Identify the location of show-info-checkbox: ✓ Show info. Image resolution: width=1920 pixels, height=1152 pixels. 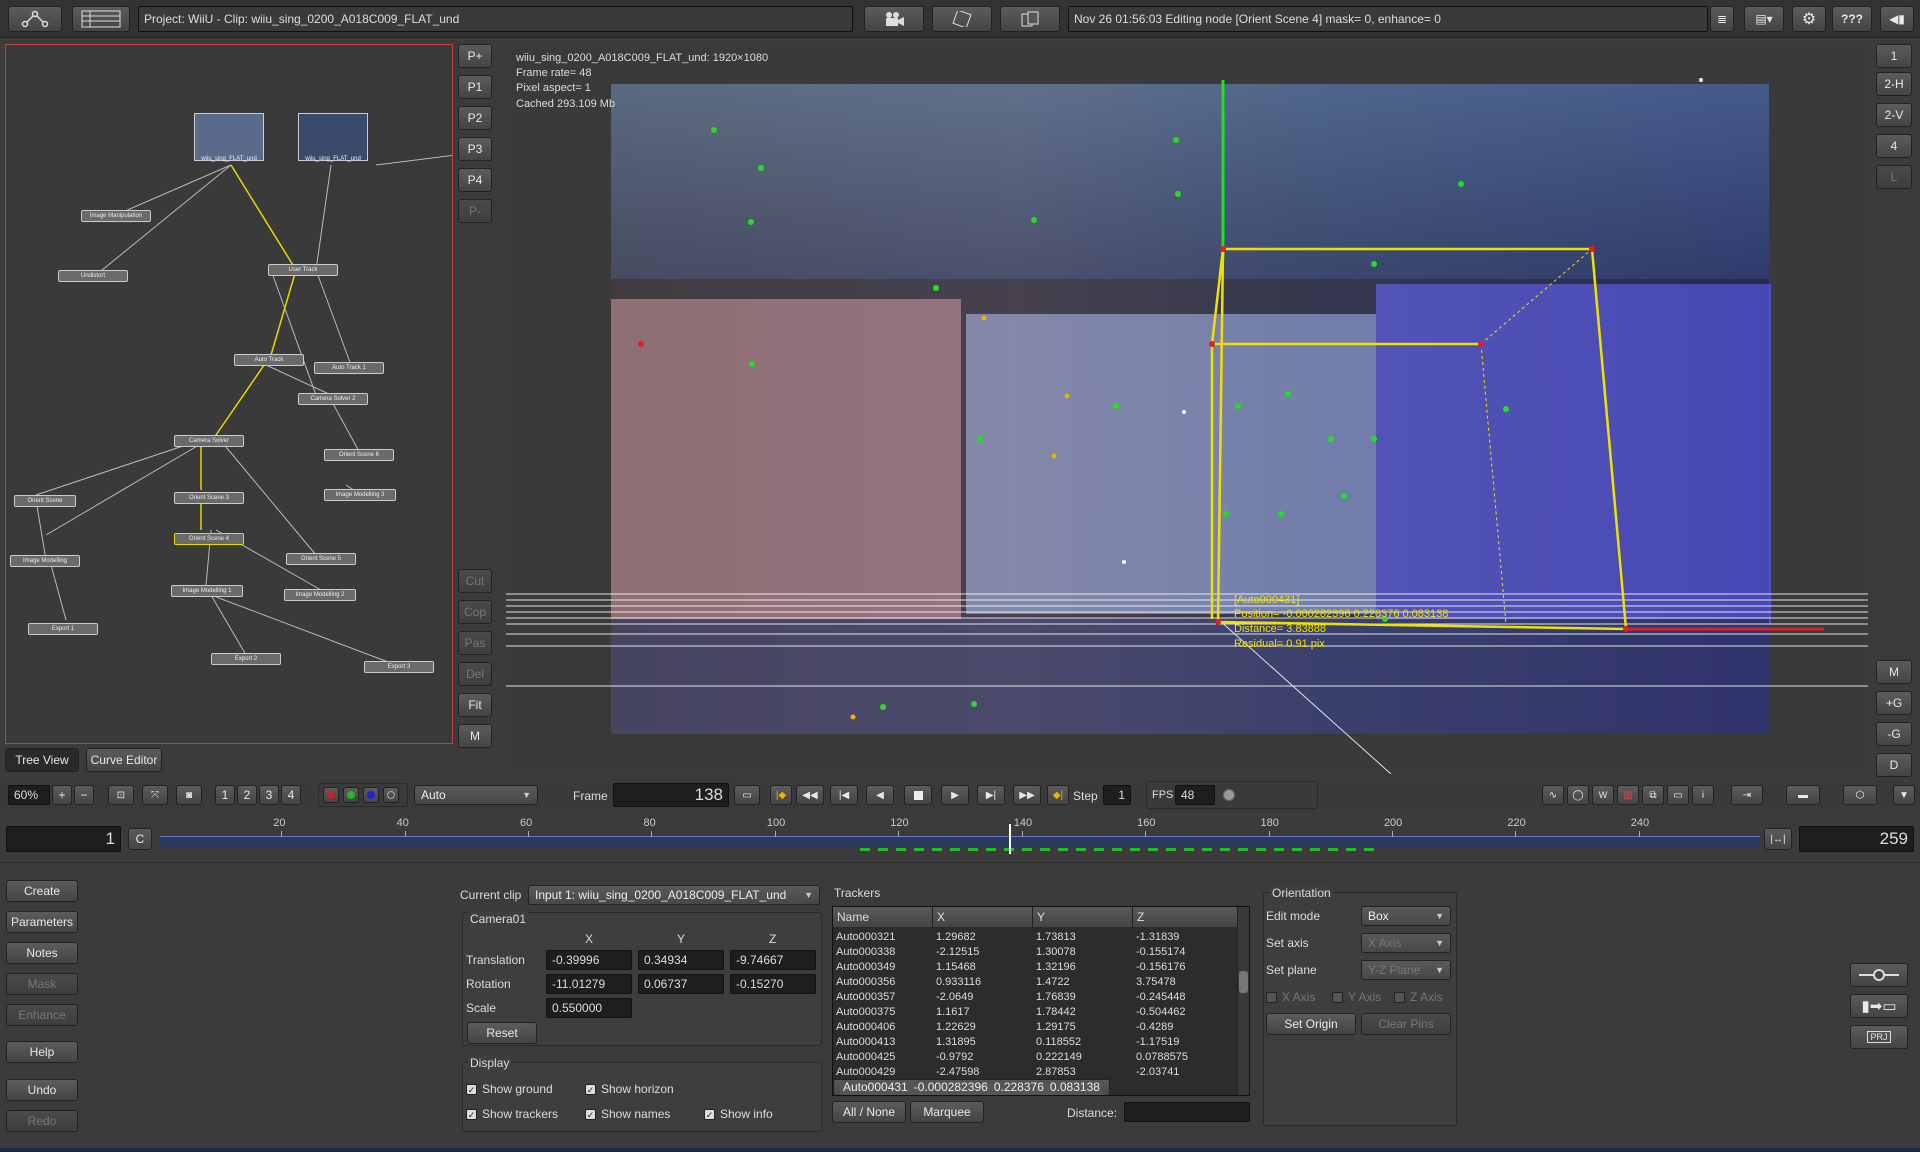
(738, 1114).